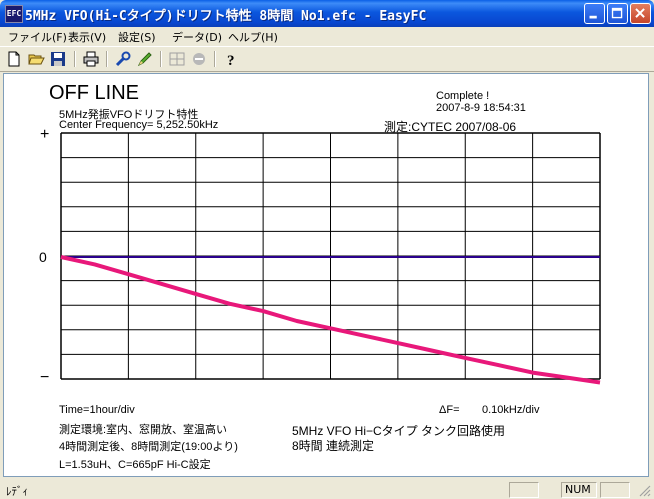 Image resolution: width=654 pixels, height=499 pixels. What do you see at coordinates (645, 491) in the screenshot?
I see `resize-grip-icon` at bounding box center [645, 491].